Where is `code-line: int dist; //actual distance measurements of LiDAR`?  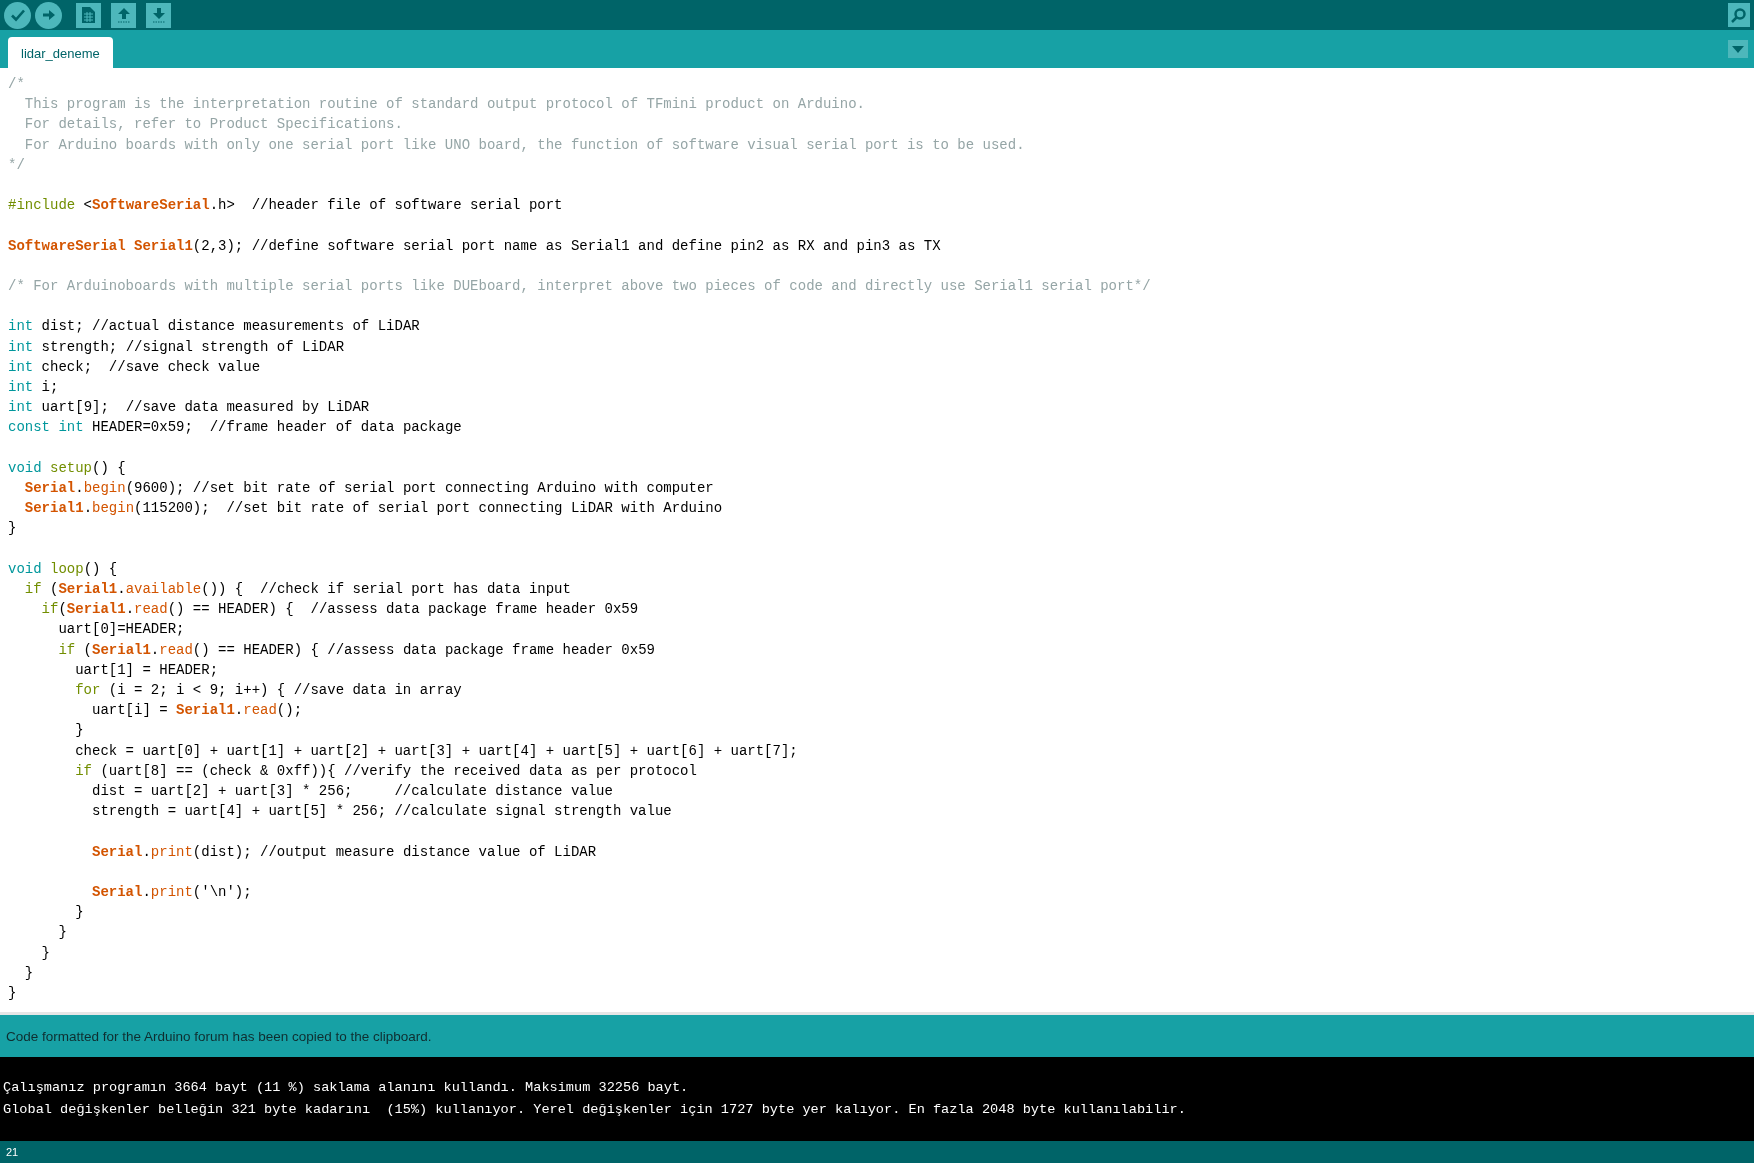
code-line: int dist; //actual distance measurements of LiDAR is located at coordinates (214, 327).